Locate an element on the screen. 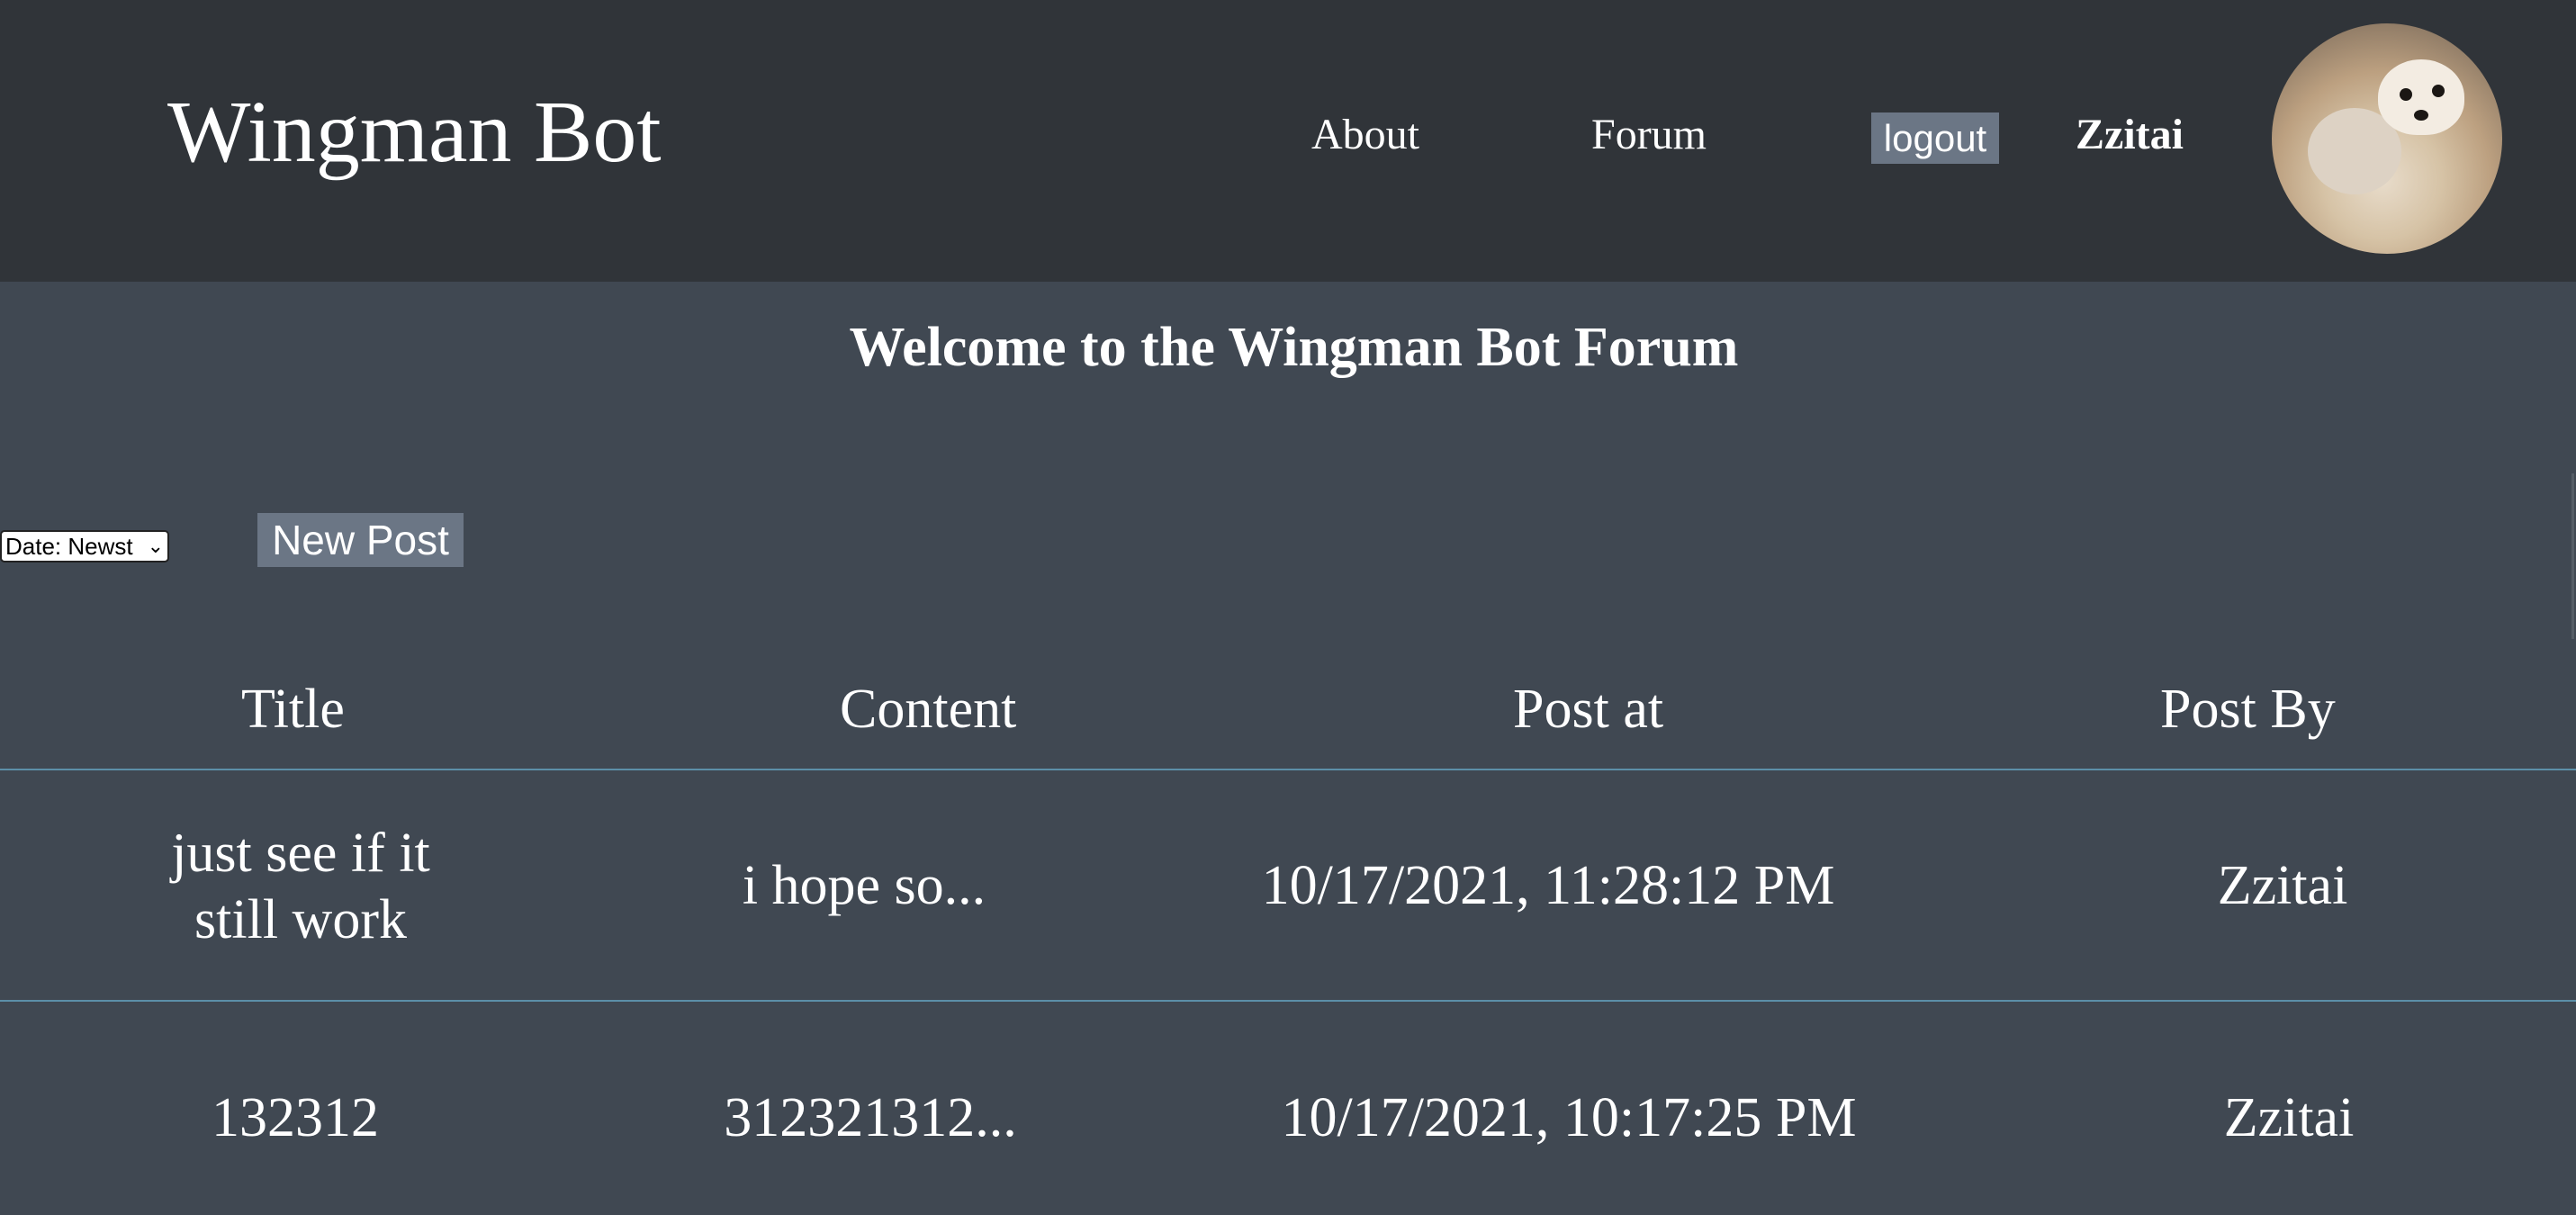 The image size is (2576, 1215). column-header-content: Content is located at coordinates (928, 709).